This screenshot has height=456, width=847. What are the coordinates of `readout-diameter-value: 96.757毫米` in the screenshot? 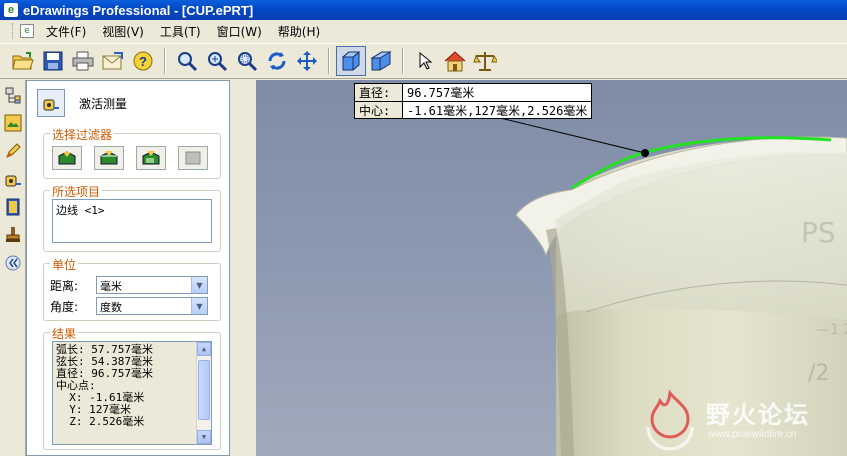 It's located at (441, 93).